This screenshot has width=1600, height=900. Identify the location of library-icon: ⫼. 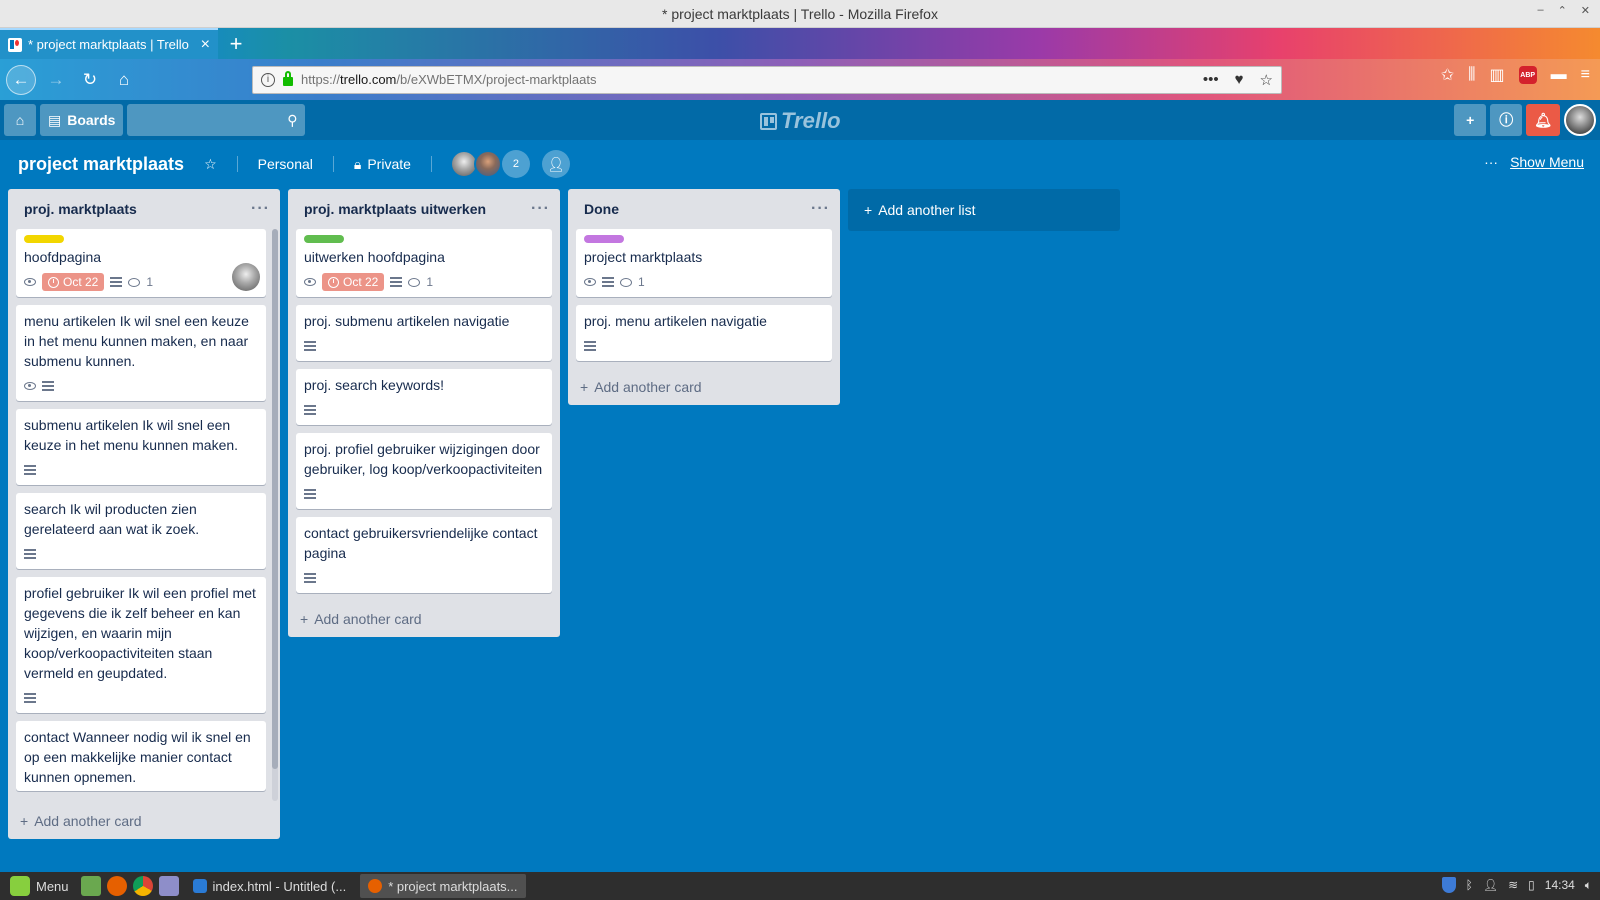
(1471, 75).